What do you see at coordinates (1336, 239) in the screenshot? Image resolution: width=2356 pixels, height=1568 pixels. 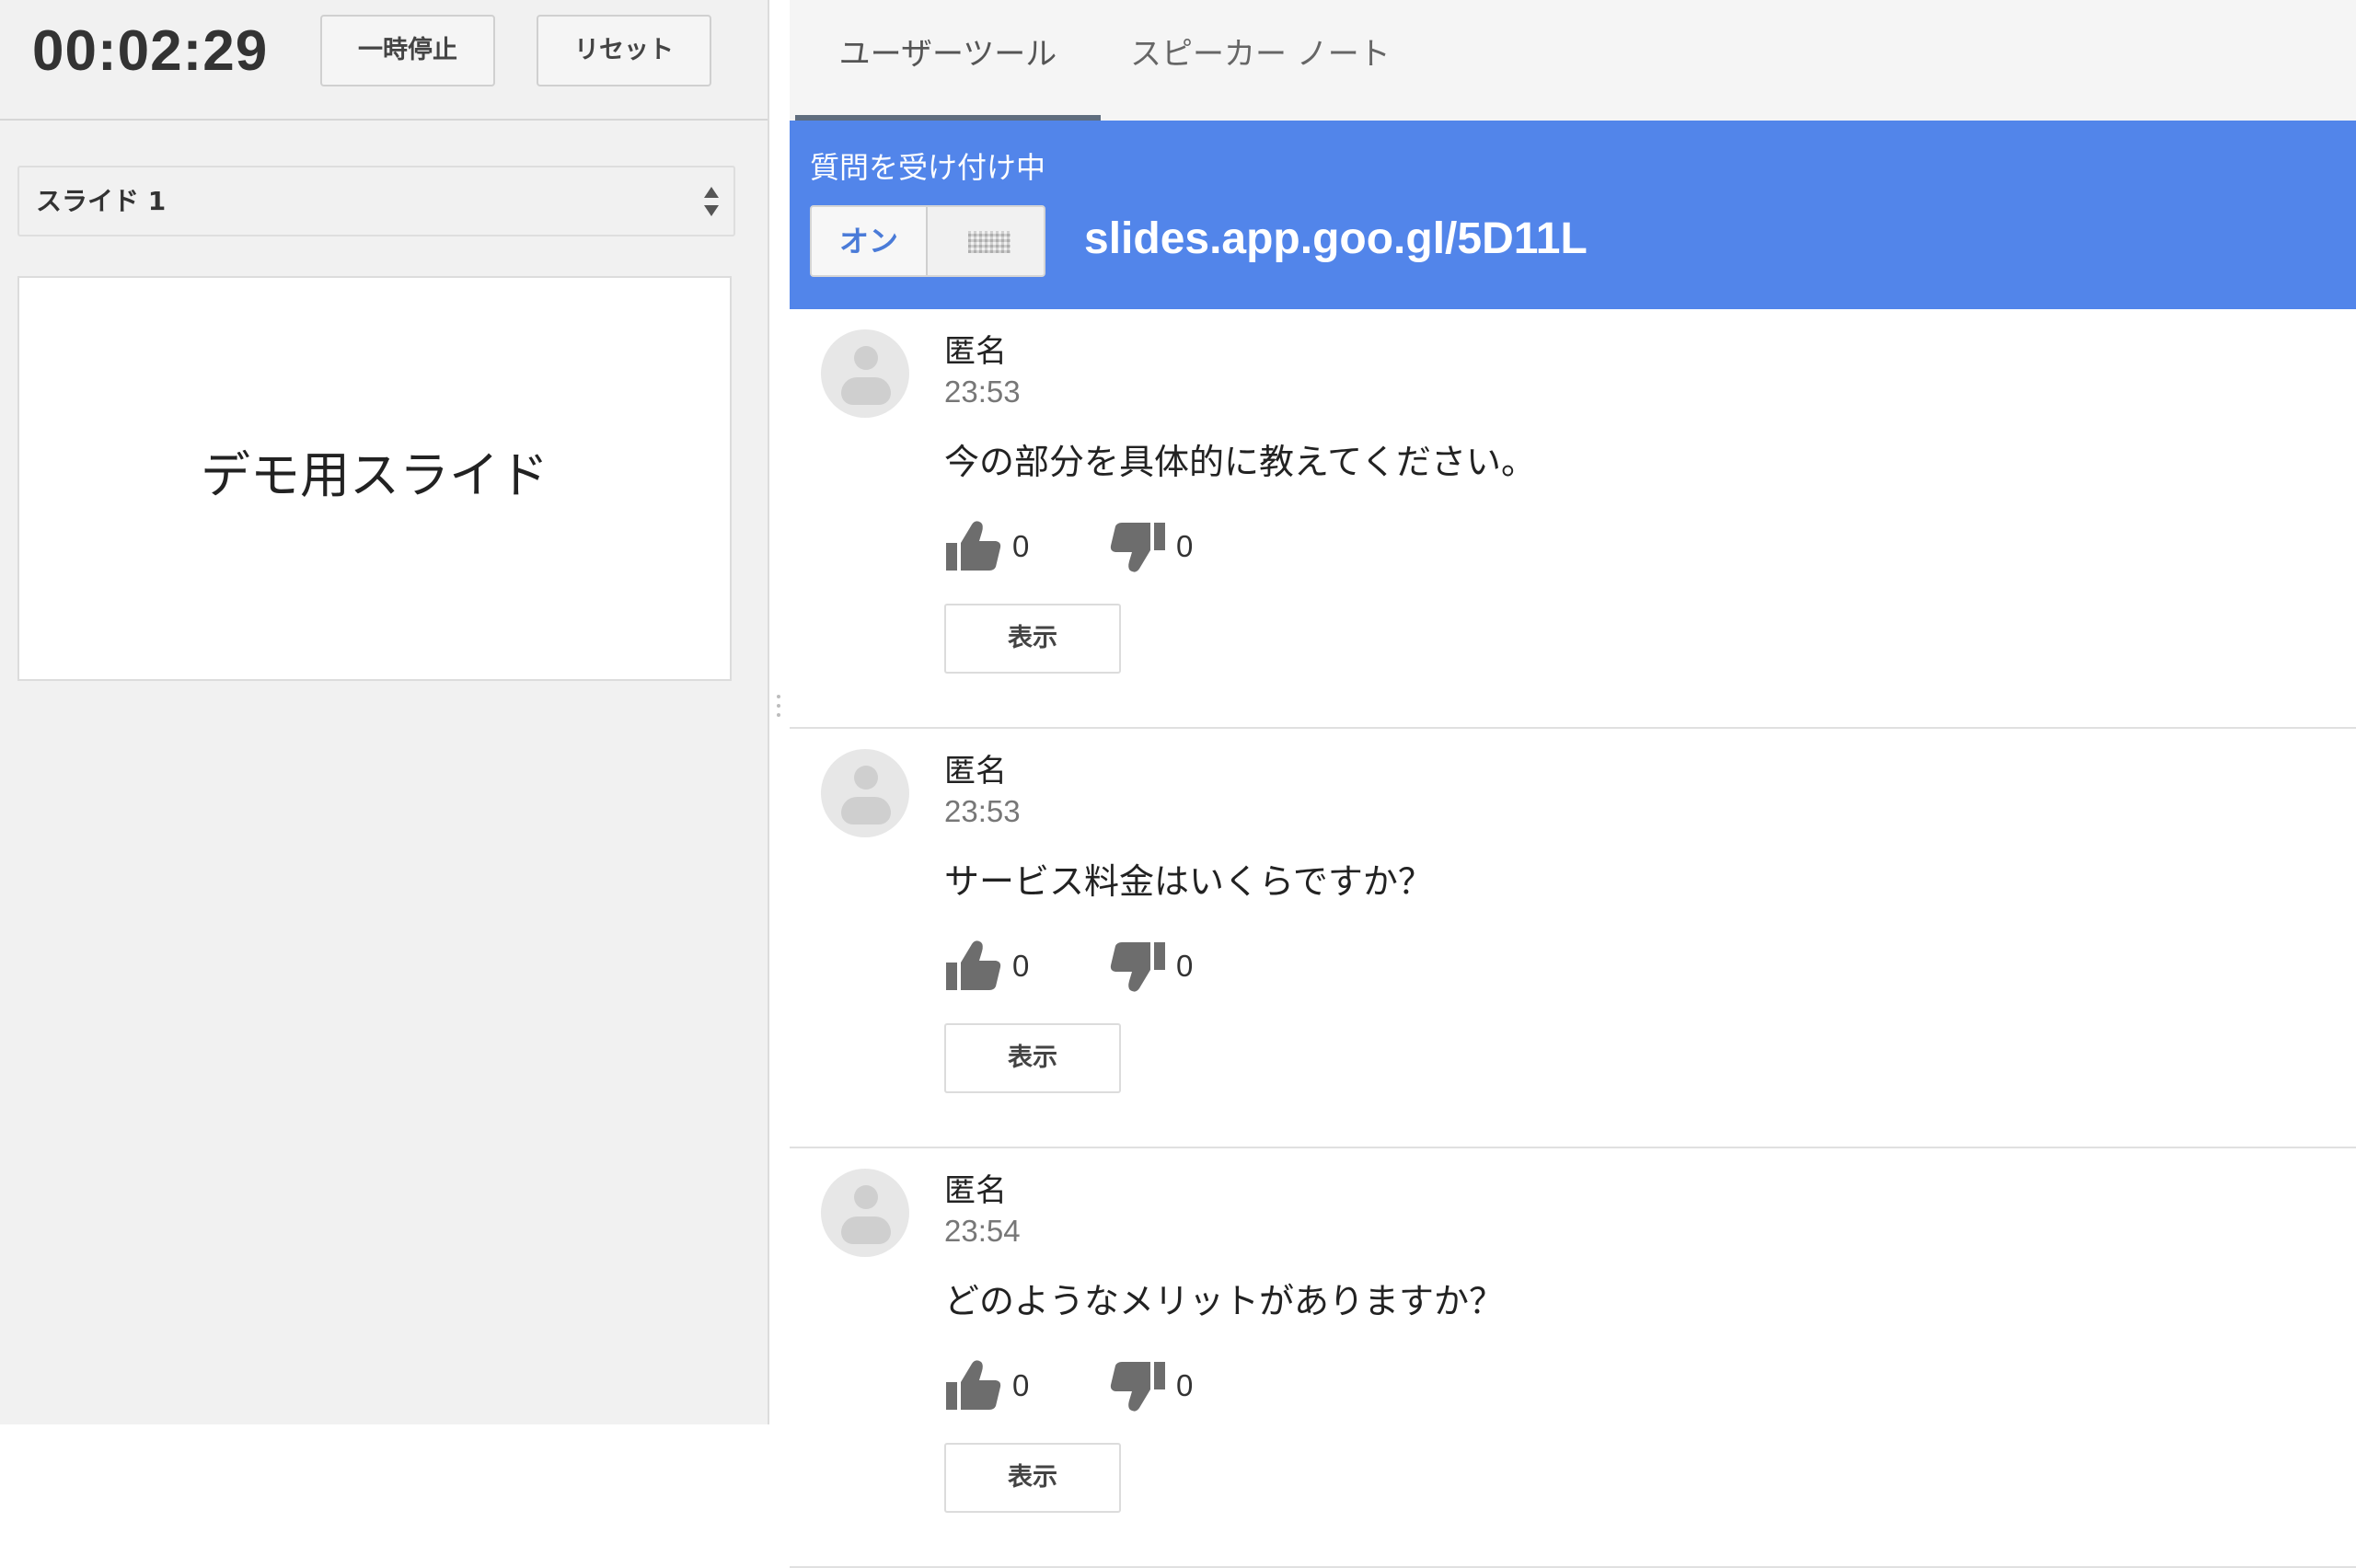 I see `qa-url: slides.app.goo.gl/5D11L` at bounding box center [1336, 239].